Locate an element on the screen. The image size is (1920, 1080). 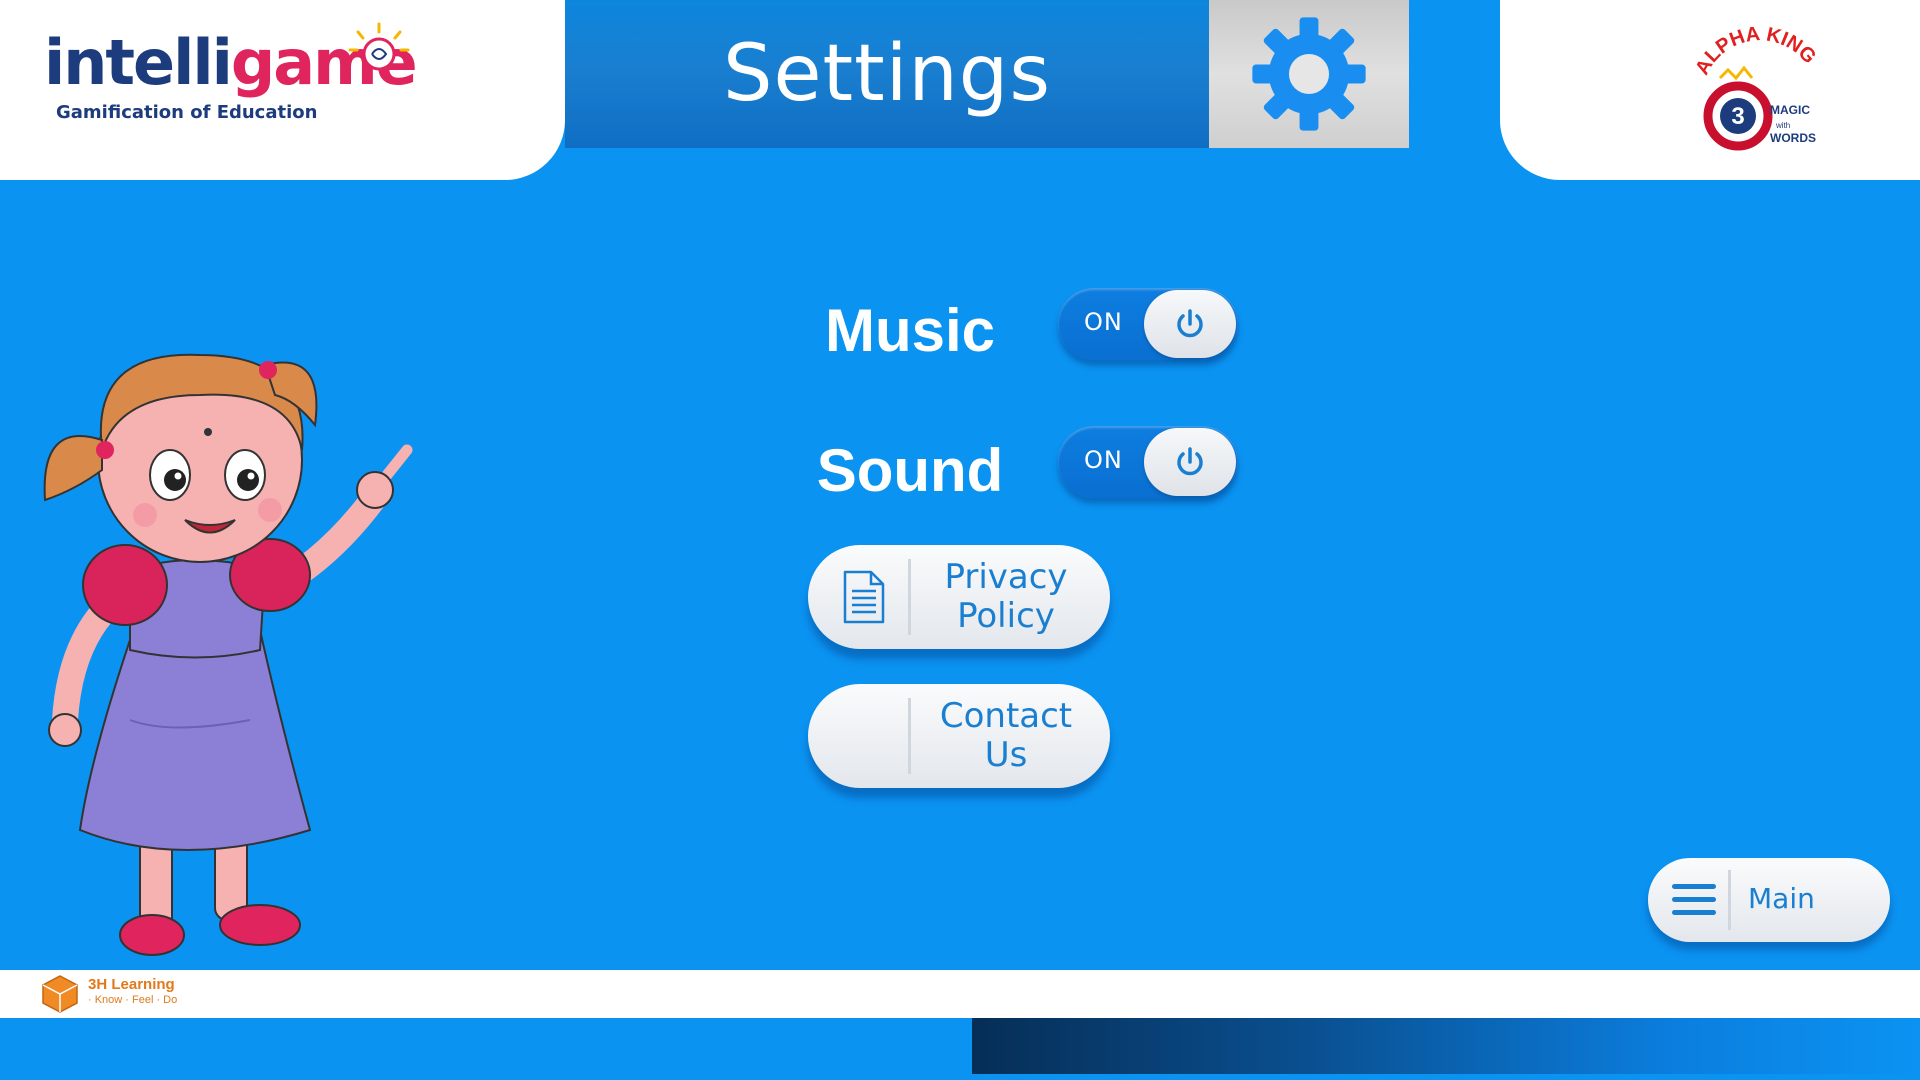
intelligame-logo: intelligame Gamification of Education is located at coordinates (231, 77).